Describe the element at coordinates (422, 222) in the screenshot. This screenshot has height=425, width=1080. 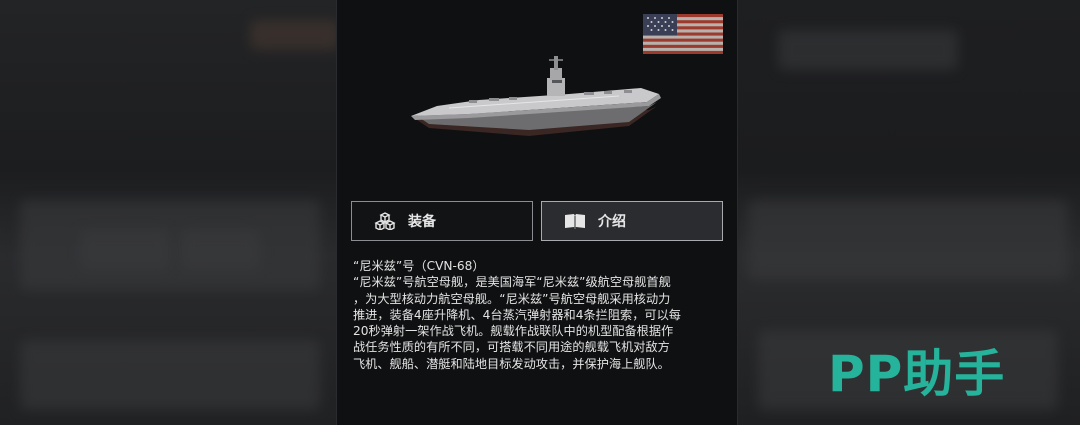
I see `equipment-tab-label: 装备` at that location.